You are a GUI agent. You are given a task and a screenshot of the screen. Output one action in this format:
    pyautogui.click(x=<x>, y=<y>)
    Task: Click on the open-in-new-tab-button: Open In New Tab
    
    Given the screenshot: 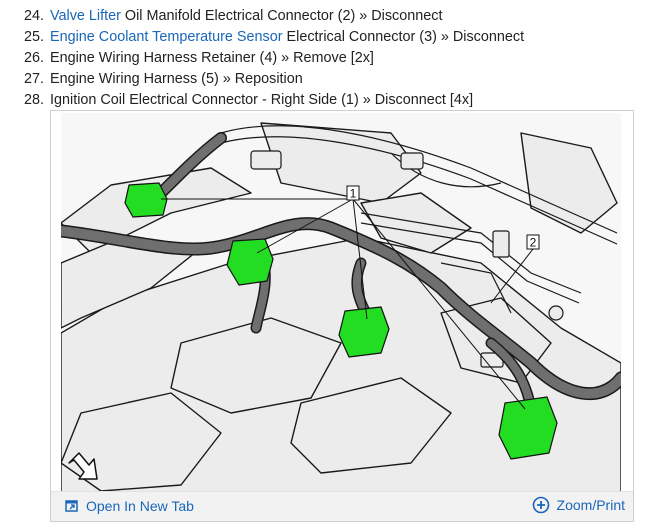 What is the action you would take?
    pyautogui.click(x=129, y=506)
    